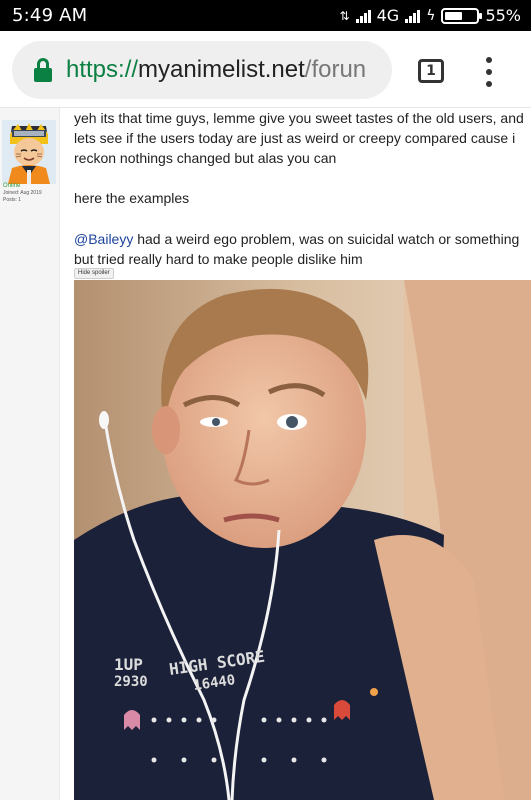  I want to click on network-type: 4G, so click(388, 15).